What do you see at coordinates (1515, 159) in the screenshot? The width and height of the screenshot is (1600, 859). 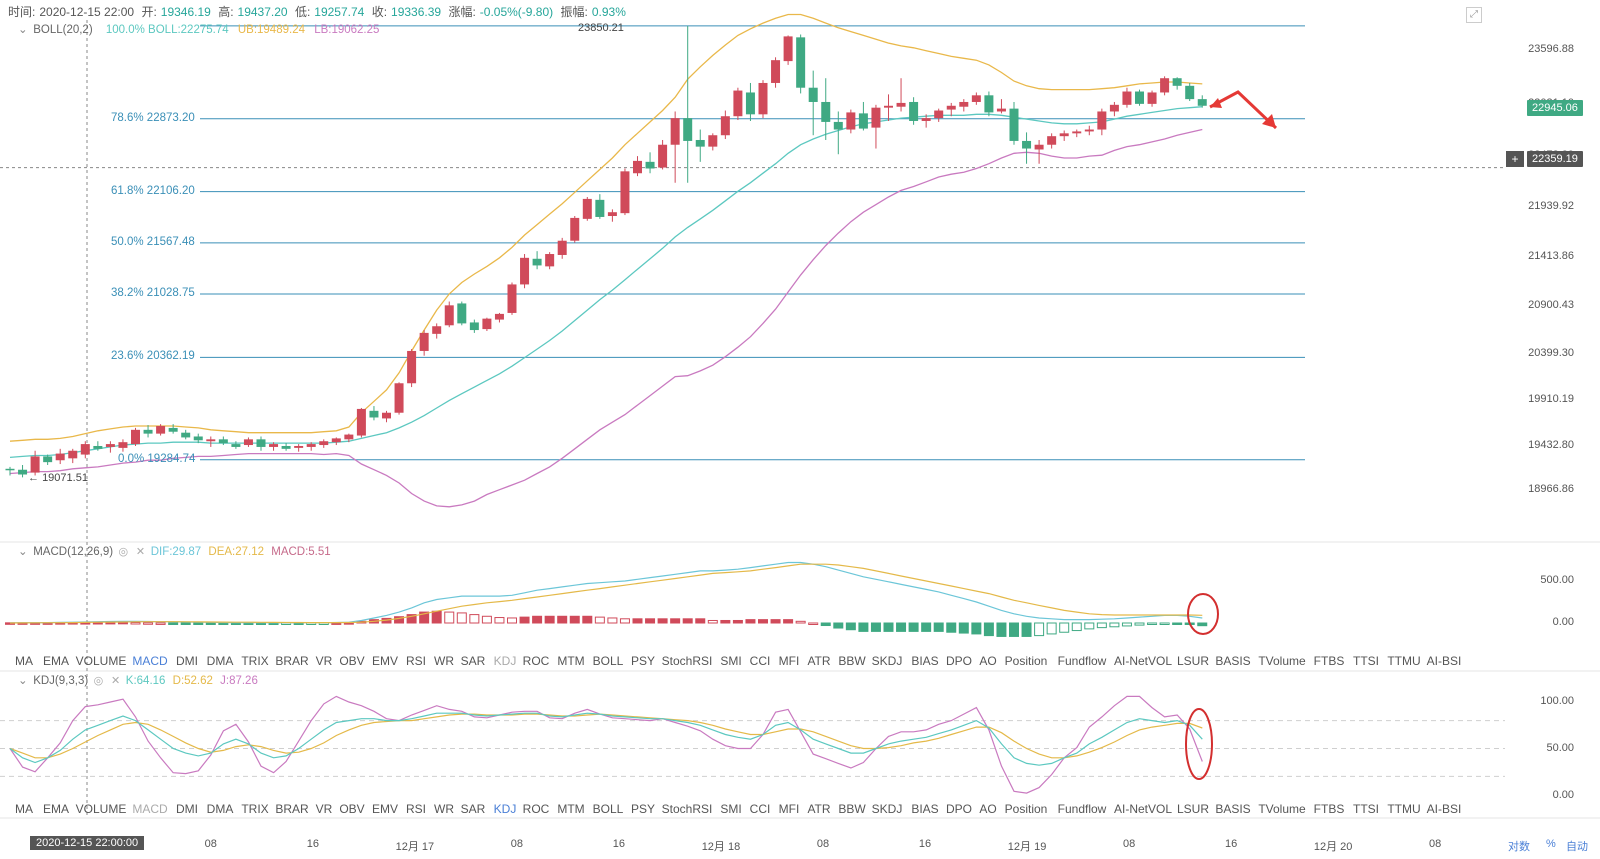 I see `add-alert-button: +` at bounding box center [1515, 159].